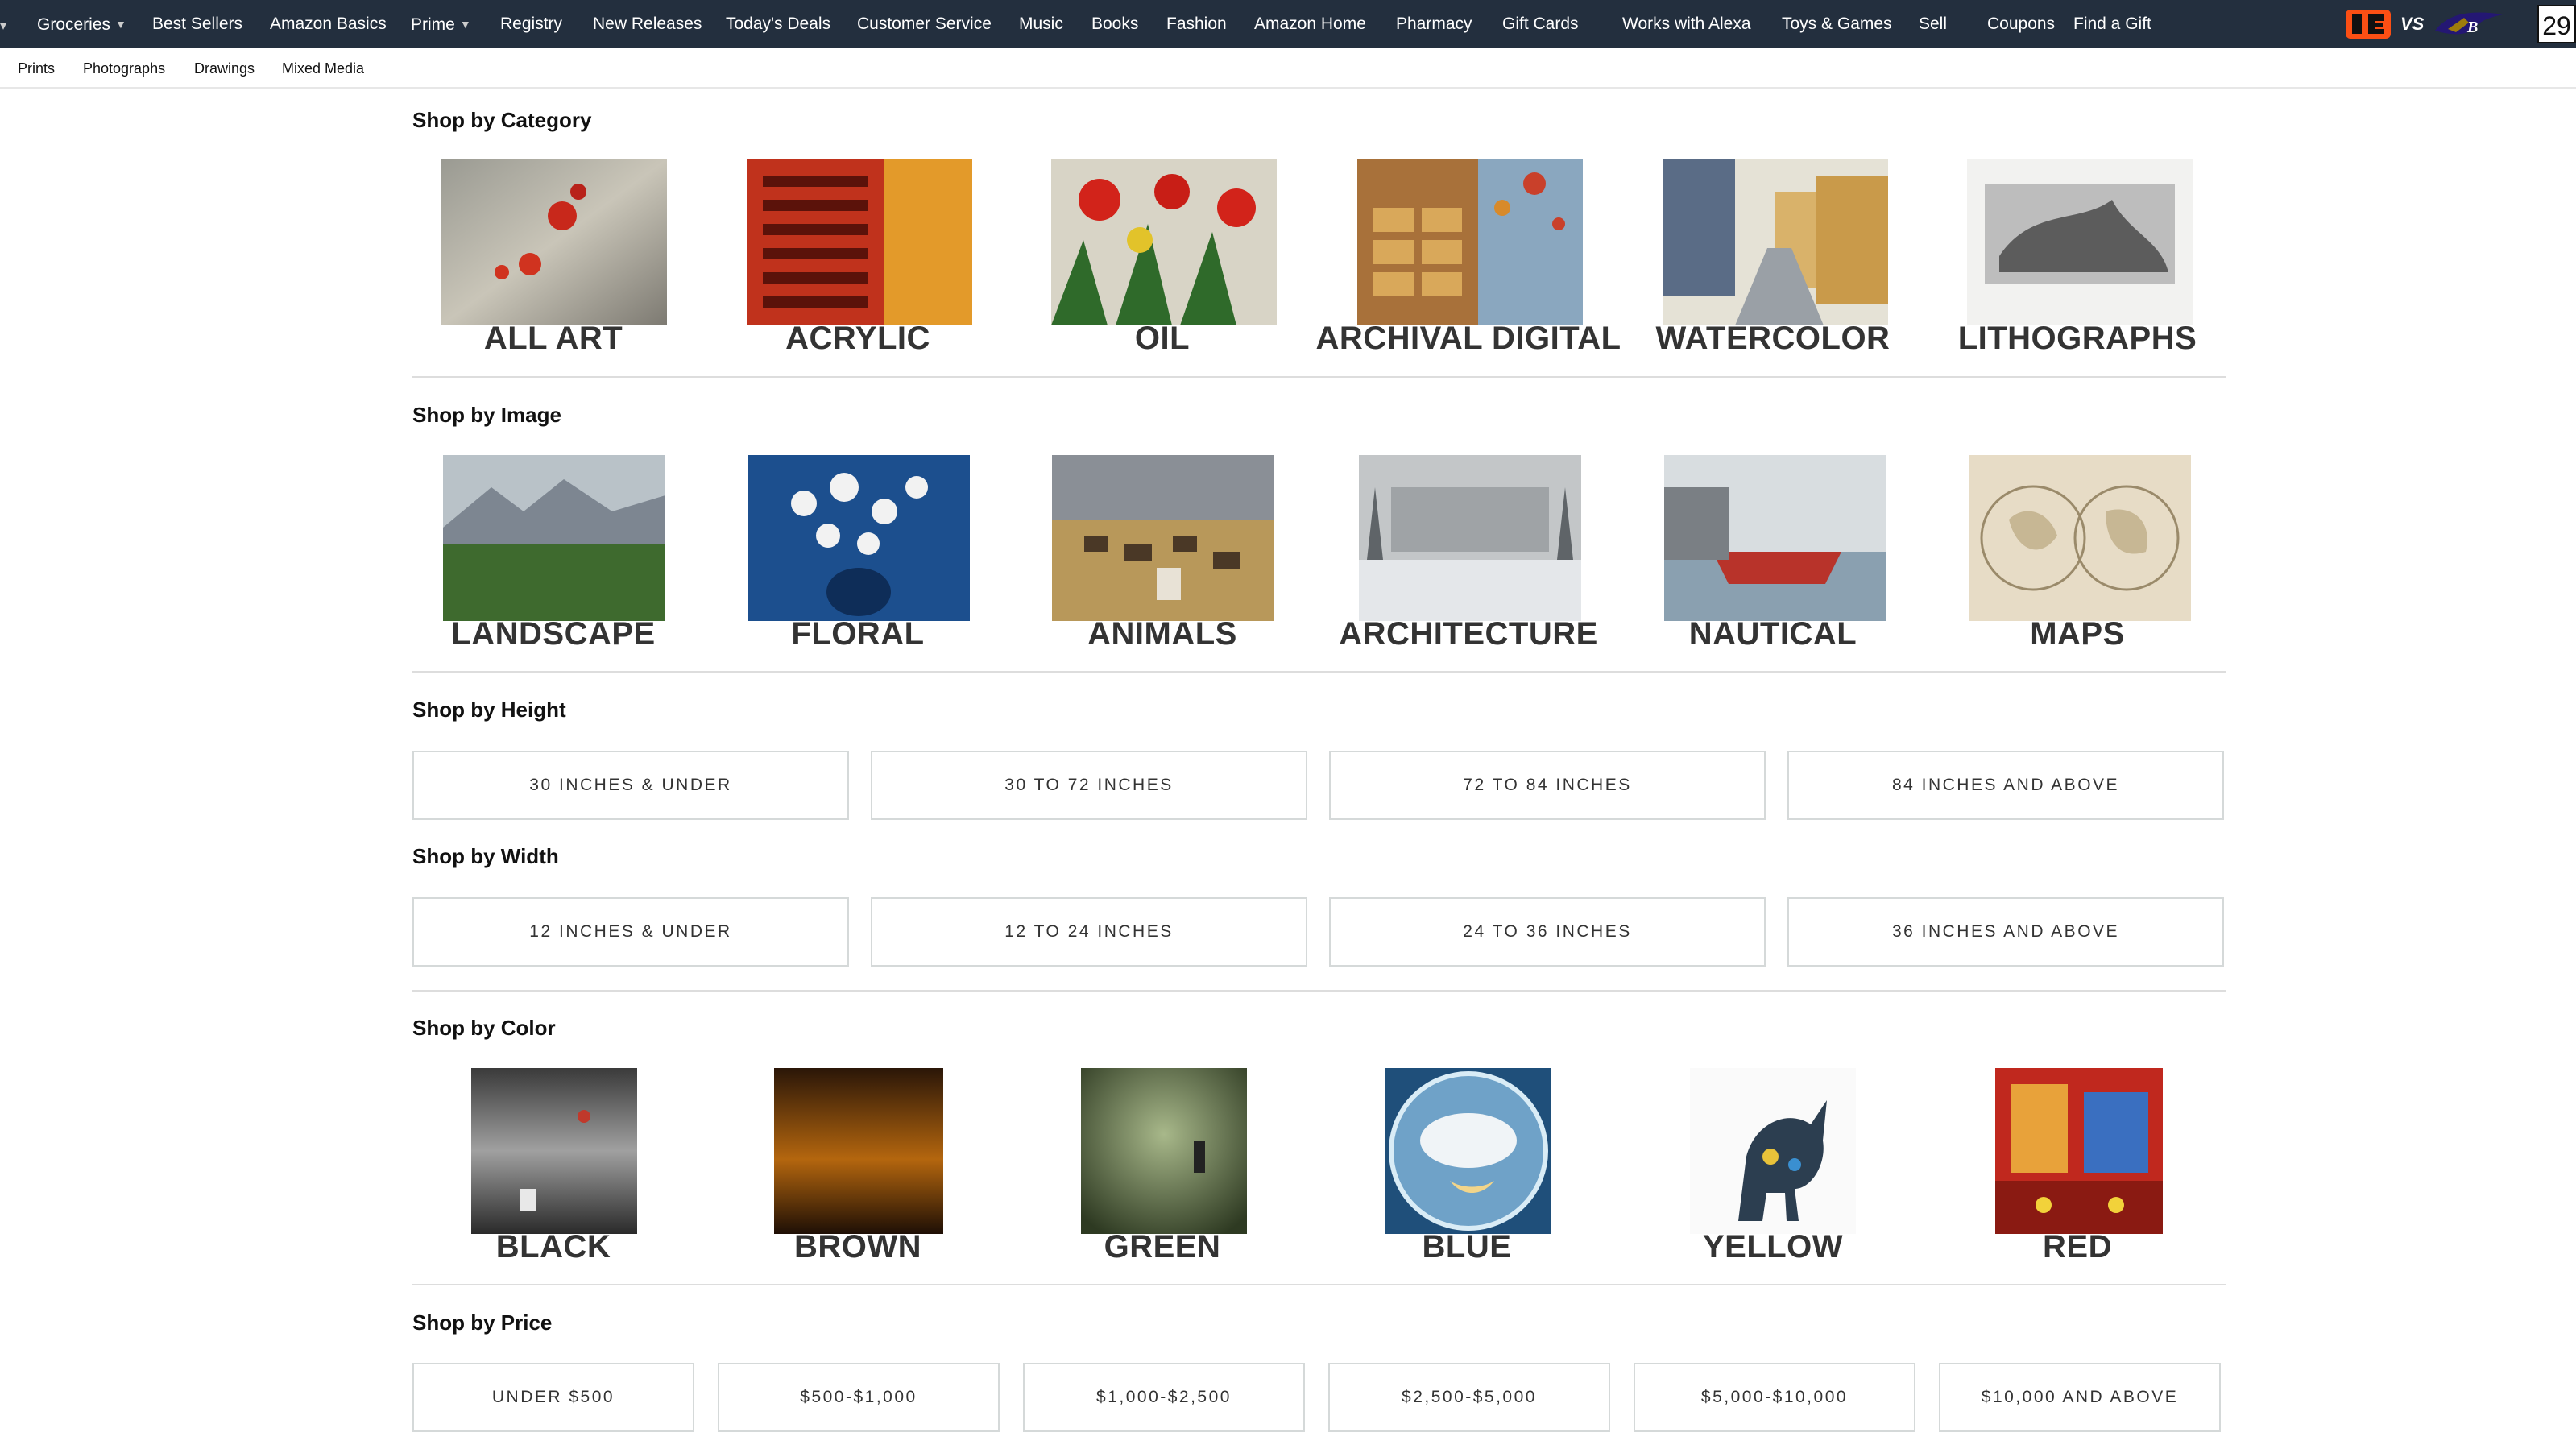  Describe the element at coordinates (1164, 1397) in the screenshot. I see `price-button-1000-2500: $1,000-$2,500` at that location.